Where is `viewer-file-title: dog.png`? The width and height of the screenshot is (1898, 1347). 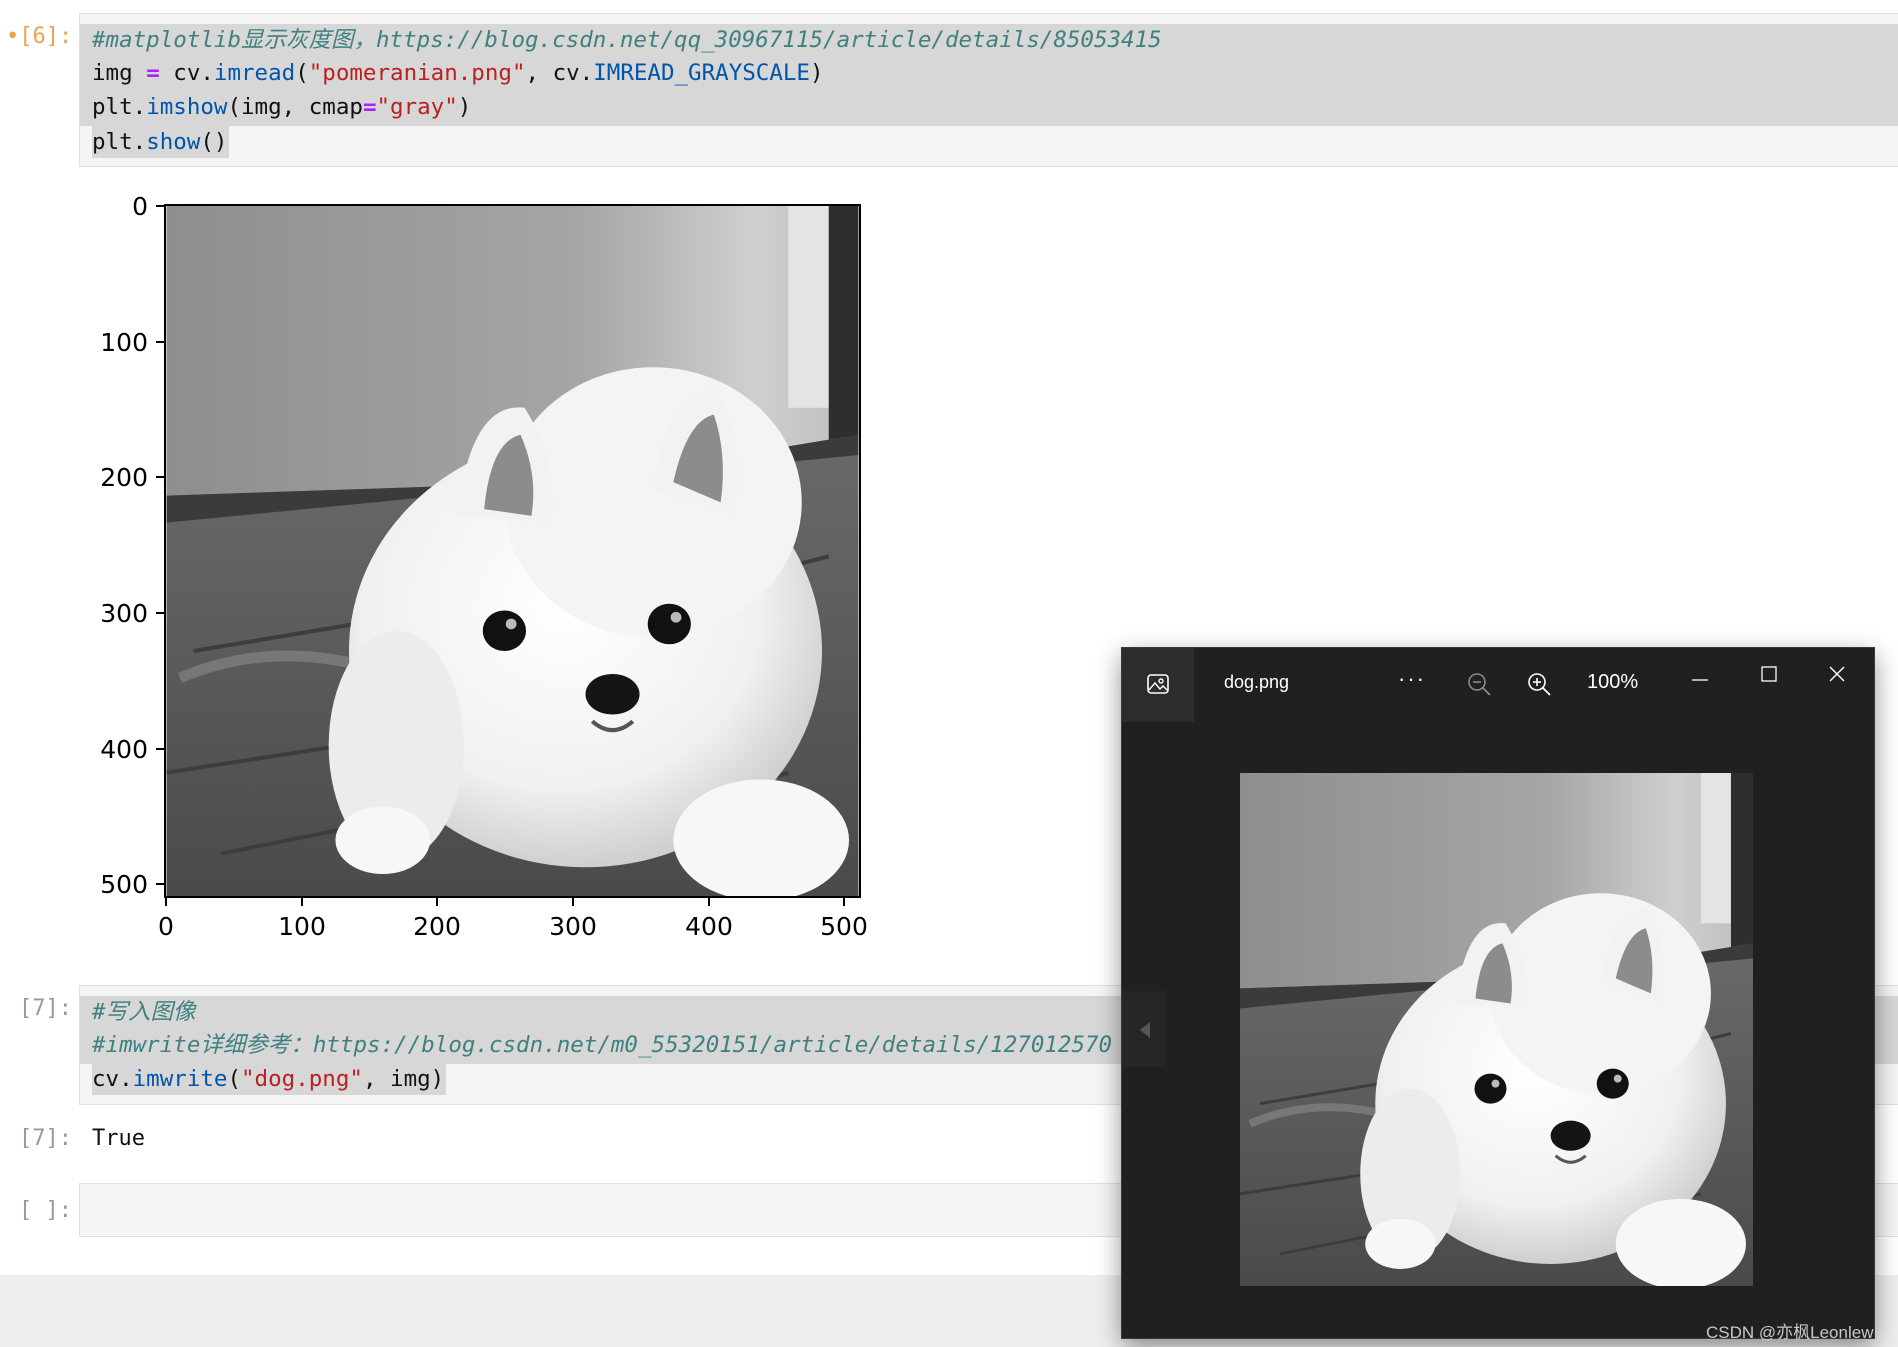 viewer-file-title: dog.png is located at coordinates (1257, 682).